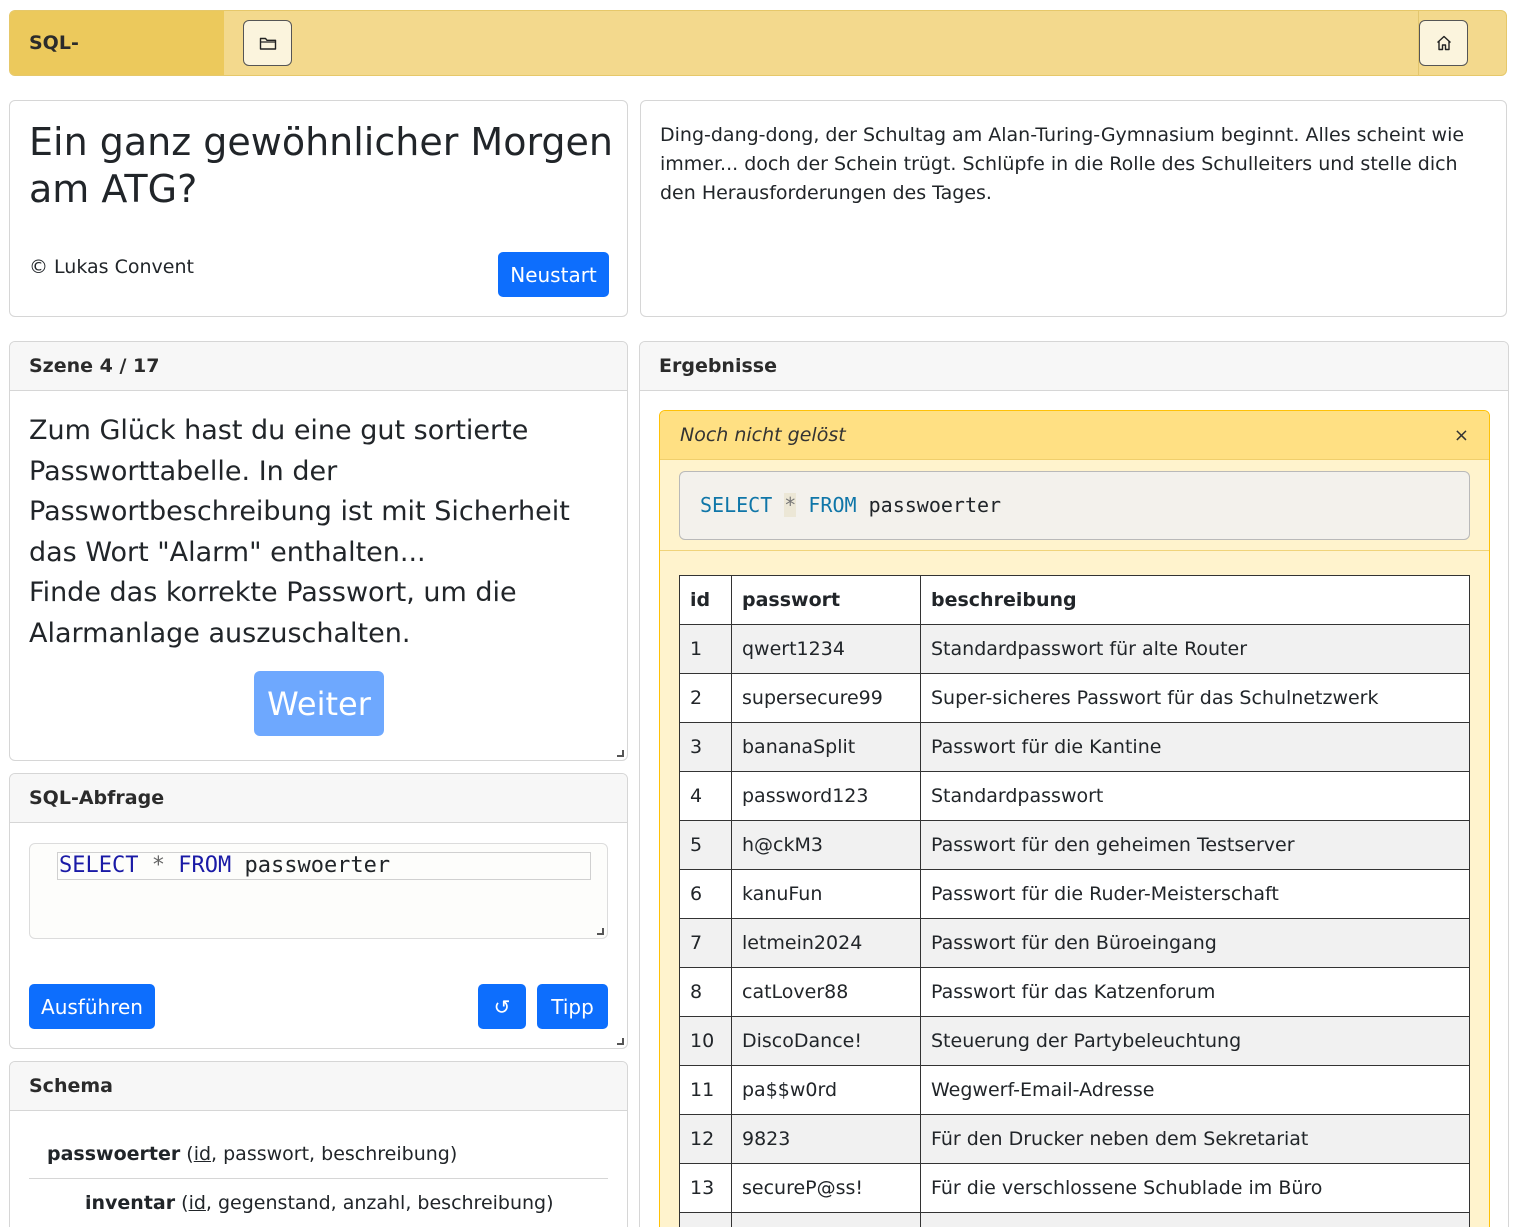 The width and height of the screenshot is (1519, 1227). What do you see at coordinates (92, 1006) in the screenshot?
I see `execute-button: Ausführen` at bounding box center [92, 1006].